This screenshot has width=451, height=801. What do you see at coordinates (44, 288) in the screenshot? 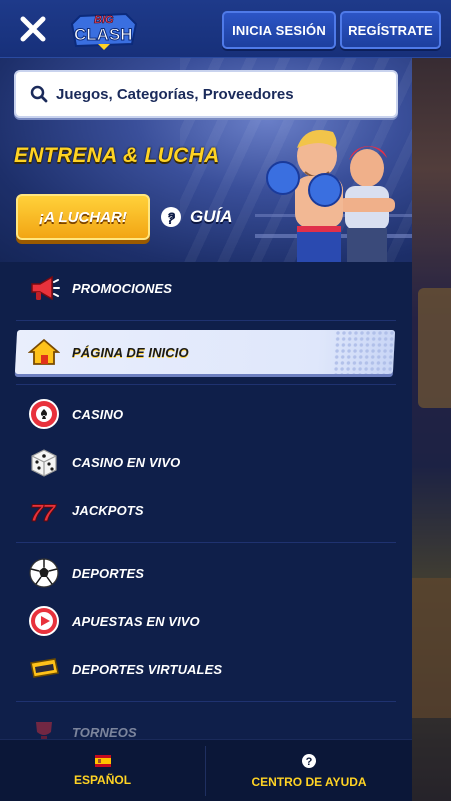
I see `megaphone-icon` at bounding box center [44, 288].